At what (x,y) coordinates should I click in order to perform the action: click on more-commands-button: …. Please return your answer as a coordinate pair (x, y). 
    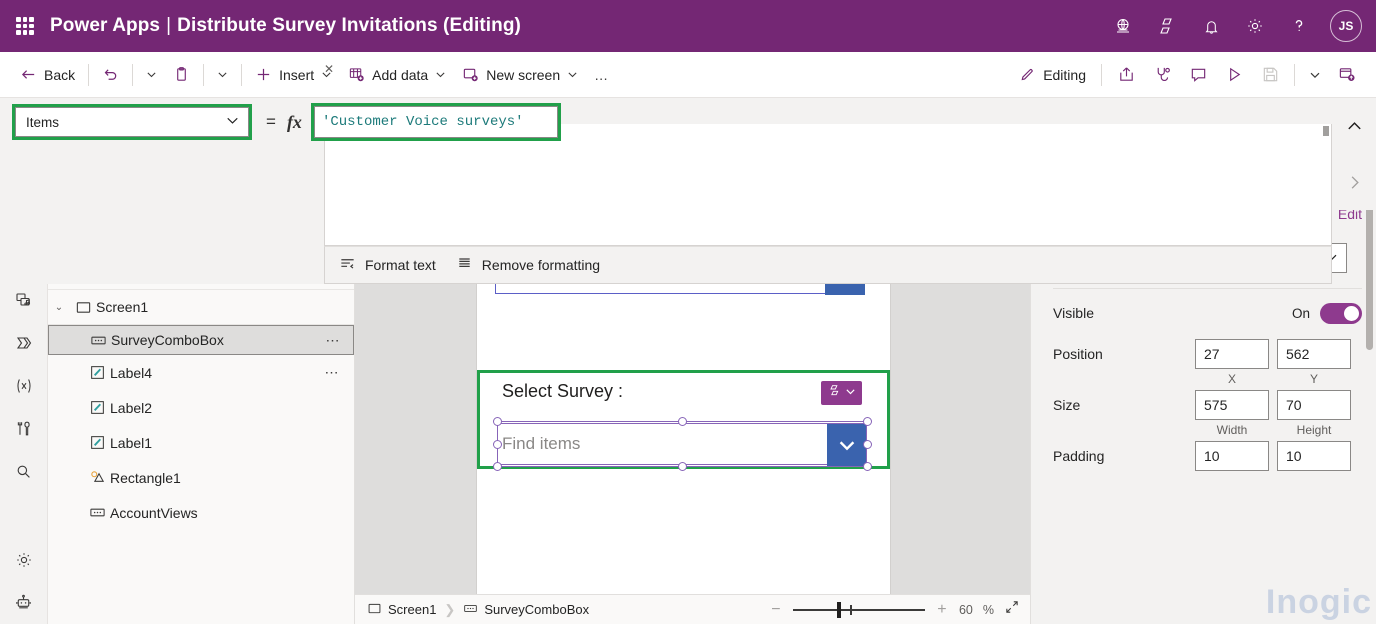
    Looking at the image, I should click on (602, 75).